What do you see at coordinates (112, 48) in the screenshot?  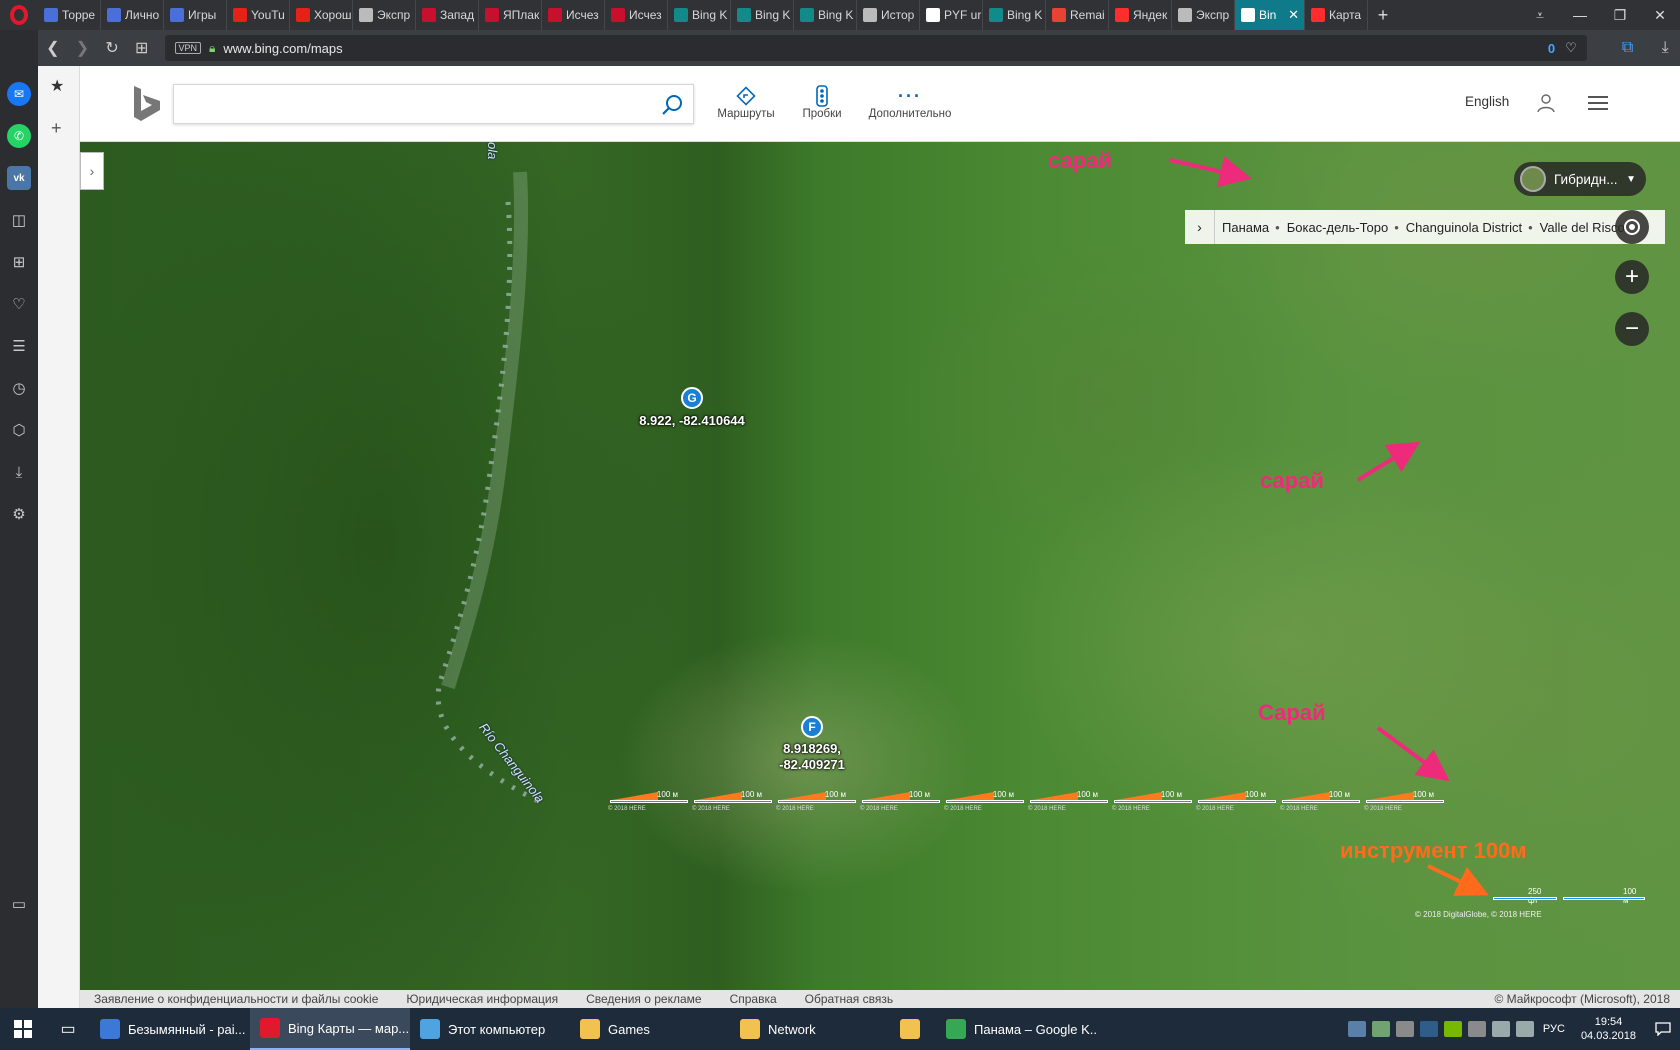 I see `reload-button: ↻` at bounding box center [112, 48].